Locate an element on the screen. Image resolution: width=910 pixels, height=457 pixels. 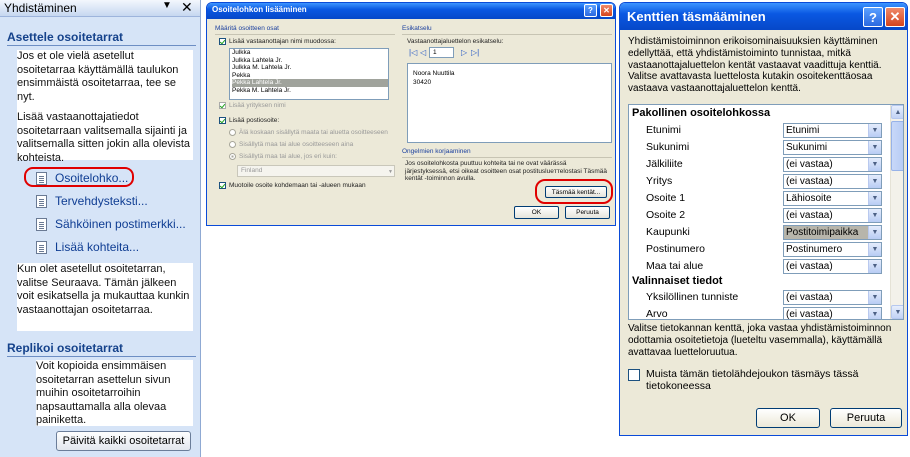
field-label: Yritys is located at coordinates (659, 181).